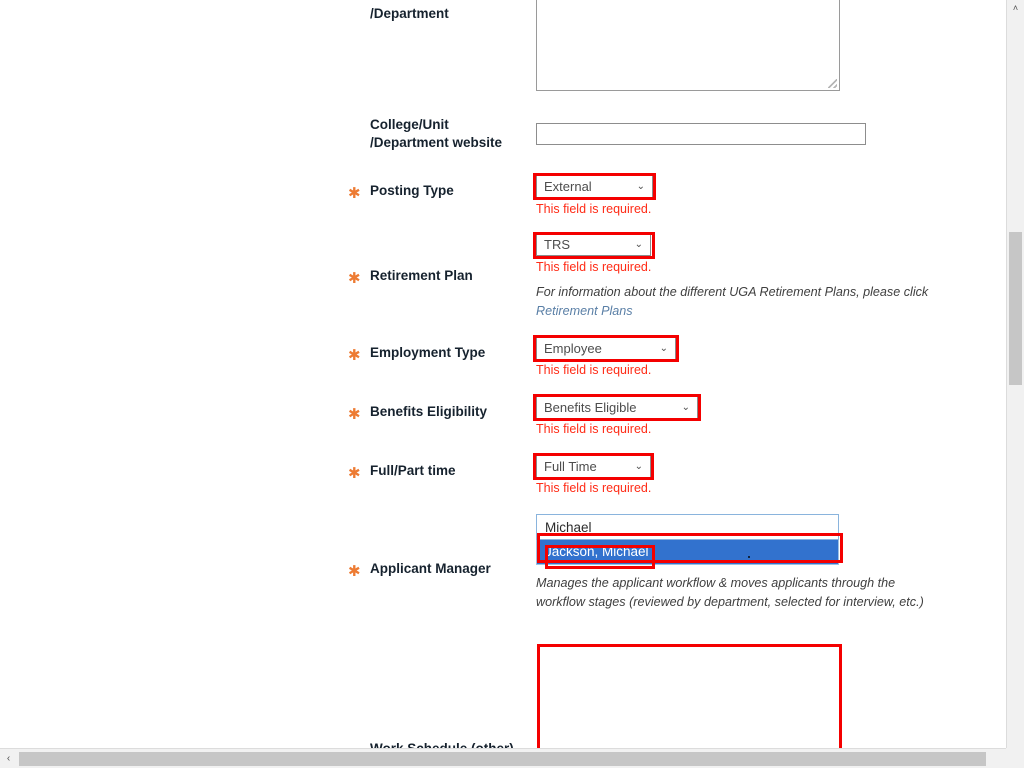 This screenshot has width=1024, height=768. I want to click on required-star-icon-employment-type: ✱, so click(354, 355).